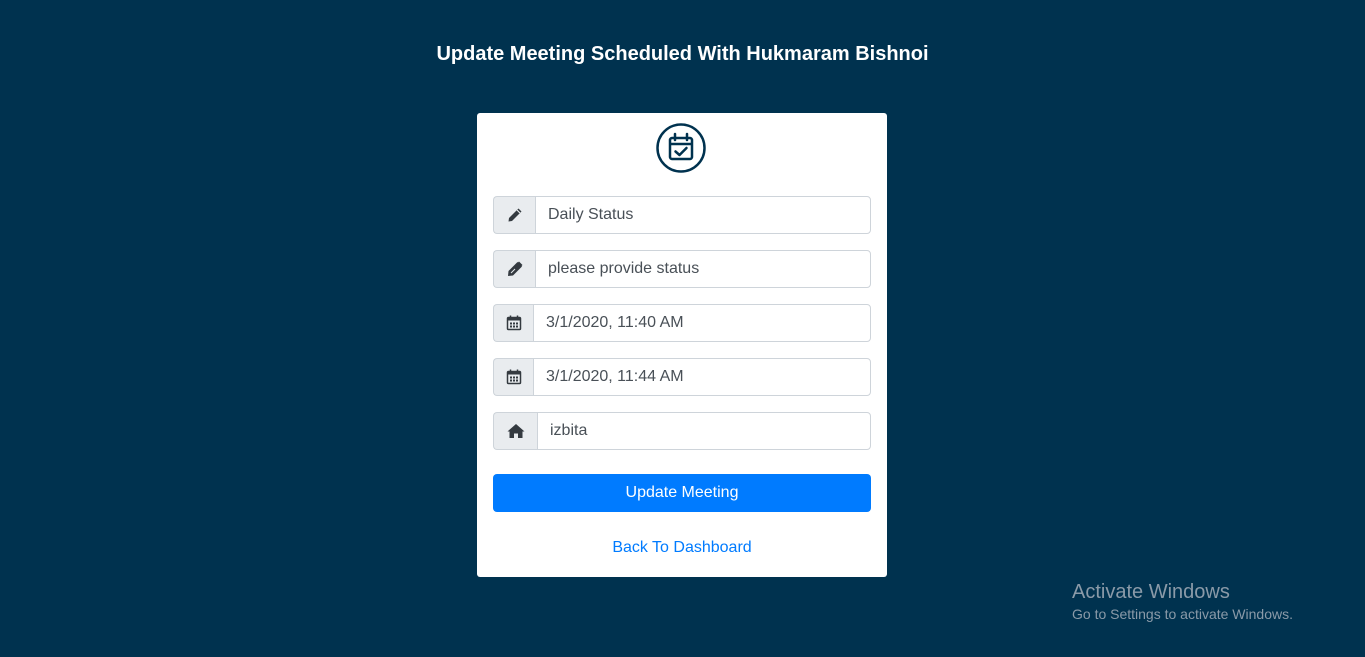 This screenshot has height=657, width=1365. I want to click on start-datetime-input, so click(702, 323).